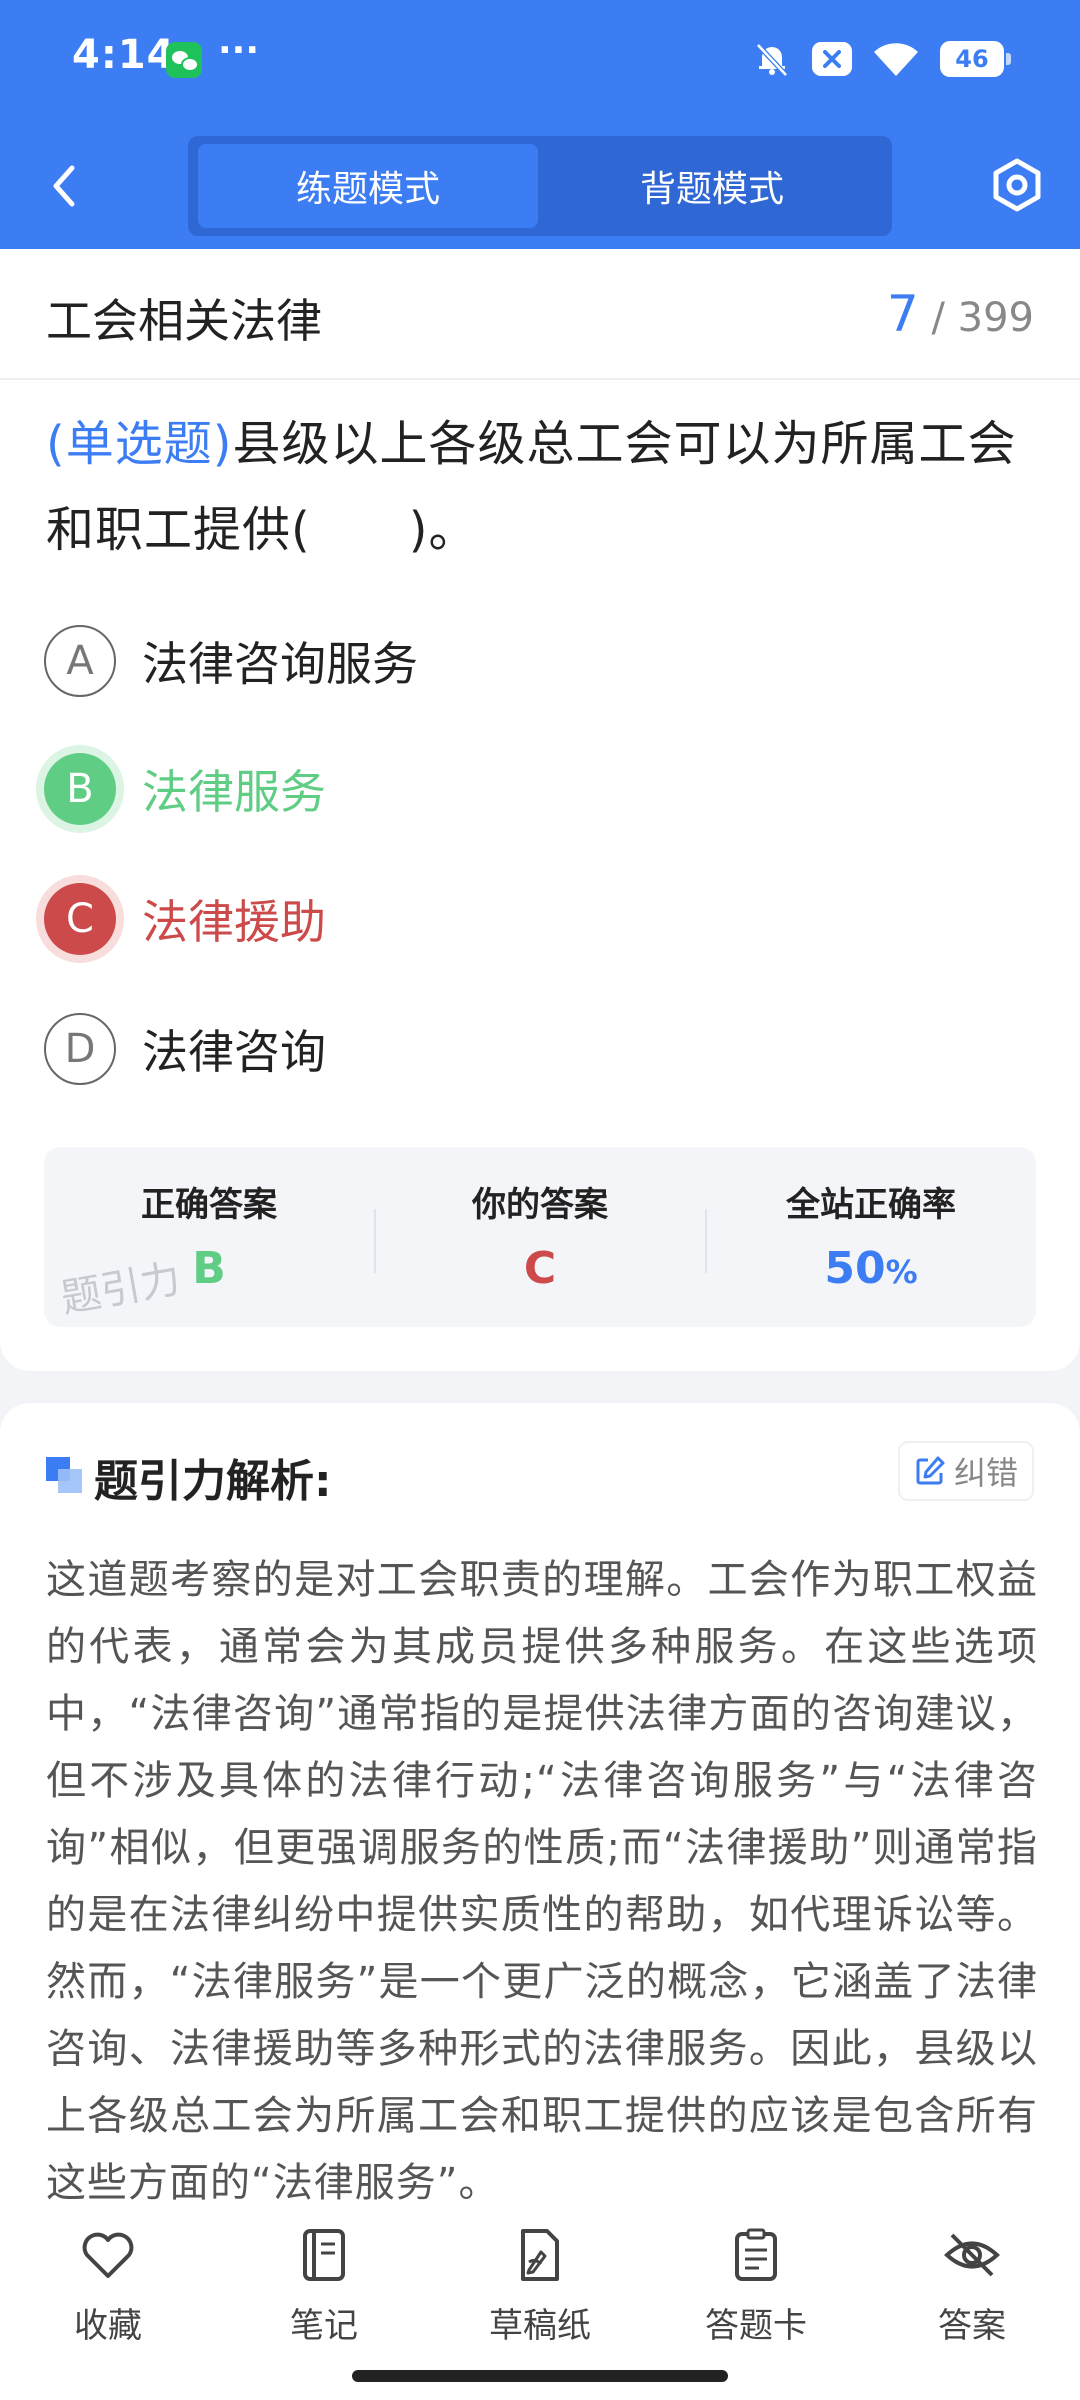  What do you see at coordinates (975, 59) in the screenshot?
I see `battery-icon: 46` at bounding box center [975, 59].